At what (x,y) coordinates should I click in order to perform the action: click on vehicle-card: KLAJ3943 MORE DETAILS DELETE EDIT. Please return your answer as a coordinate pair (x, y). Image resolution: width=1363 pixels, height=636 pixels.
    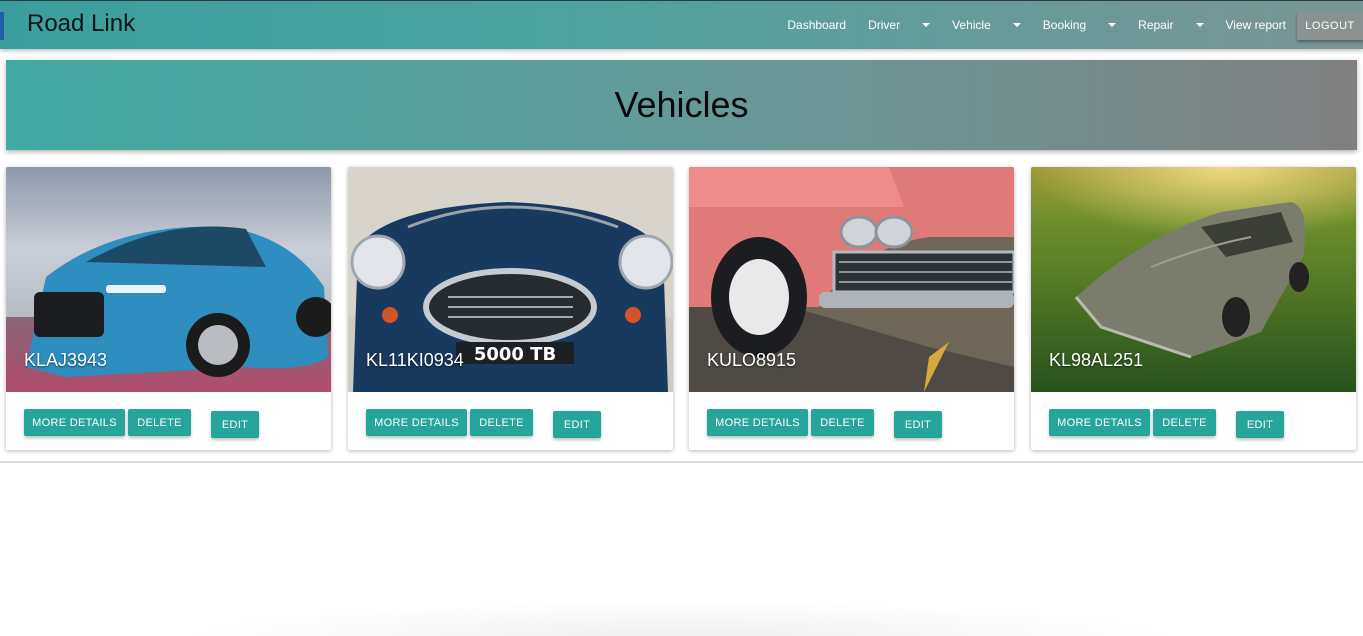
    Looking at the image, I should click on (168, 308).